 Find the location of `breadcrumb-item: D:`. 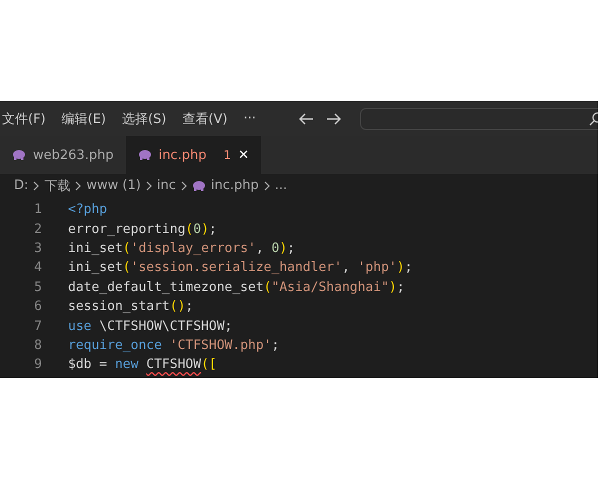

breadcrumb-item: D: is located at coordinates (21, 185).